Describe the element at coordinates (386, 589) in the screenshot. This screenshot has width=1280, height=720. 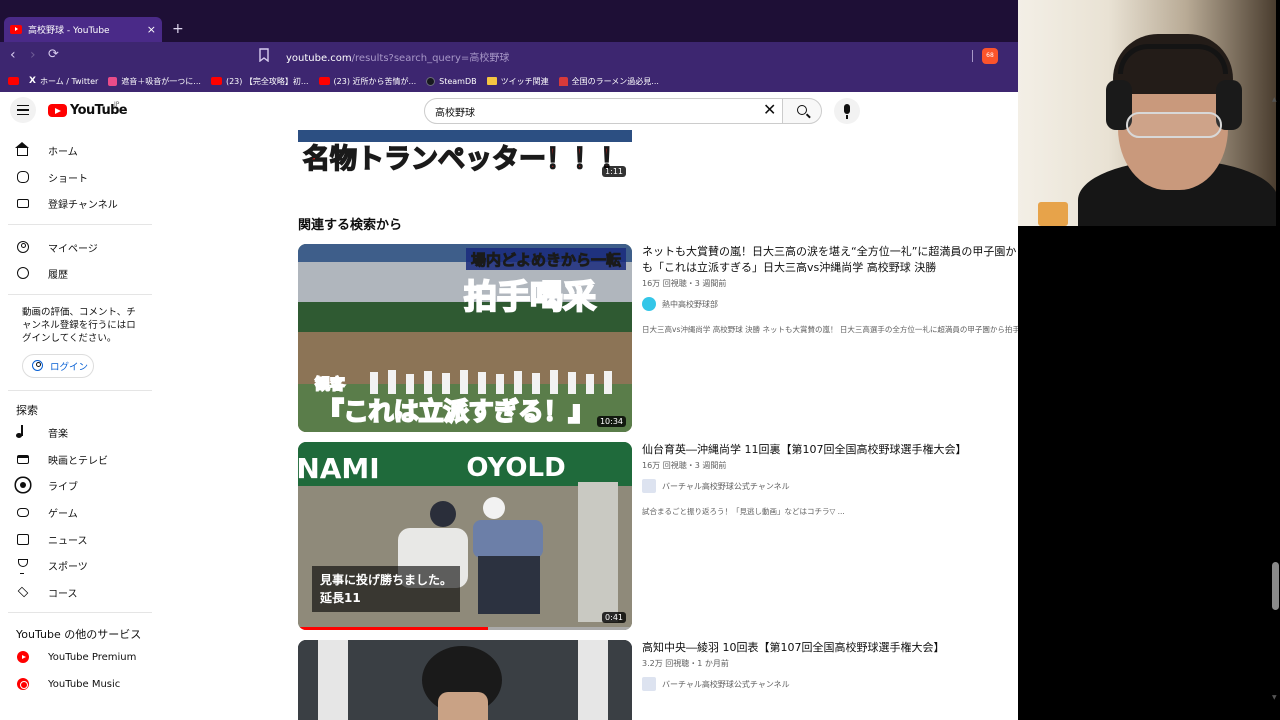
I see `thumbnail-caption: 見事に投げ勝ちました。 延長11` at that location.